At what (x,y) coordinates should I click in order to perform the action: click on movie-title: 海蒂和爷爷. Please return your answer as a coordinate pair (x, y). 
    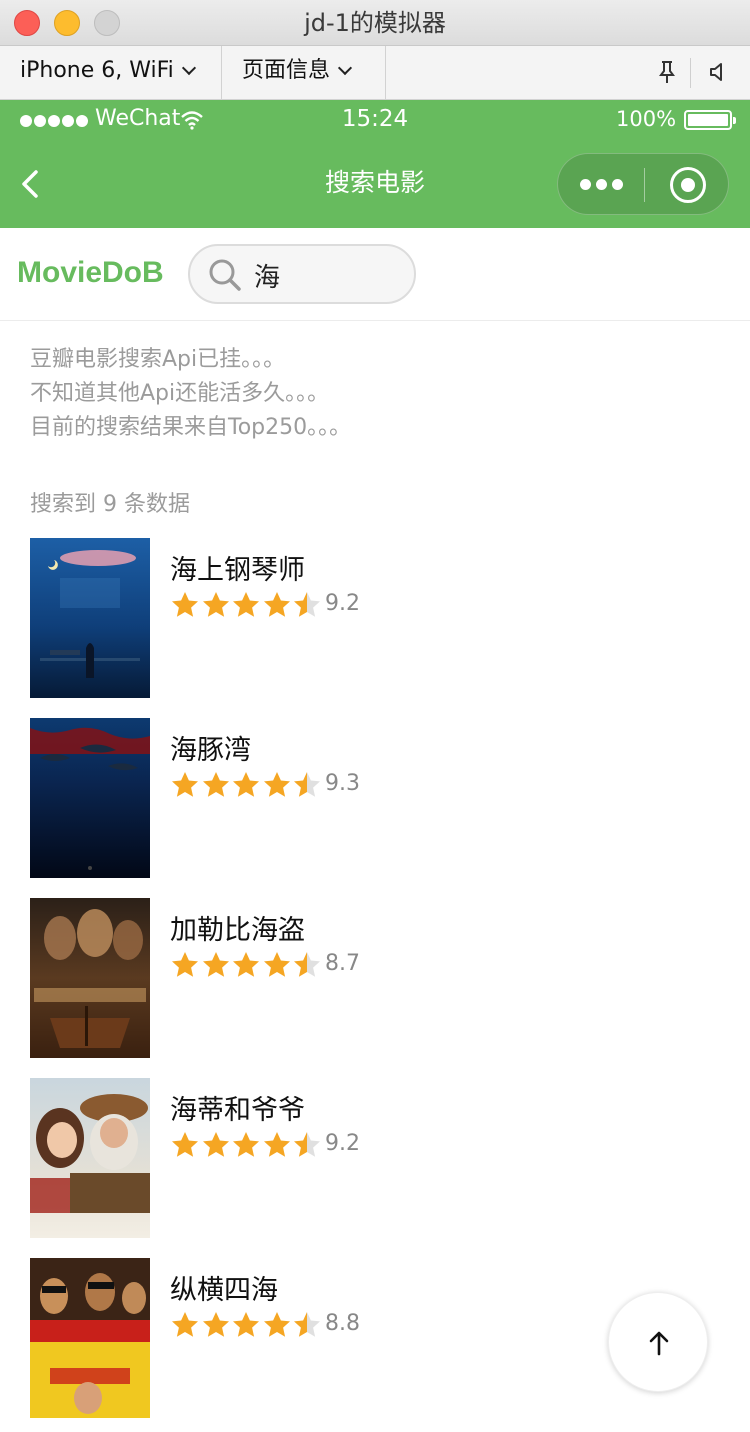
    Looking at the image, I should click on (237, 1110).